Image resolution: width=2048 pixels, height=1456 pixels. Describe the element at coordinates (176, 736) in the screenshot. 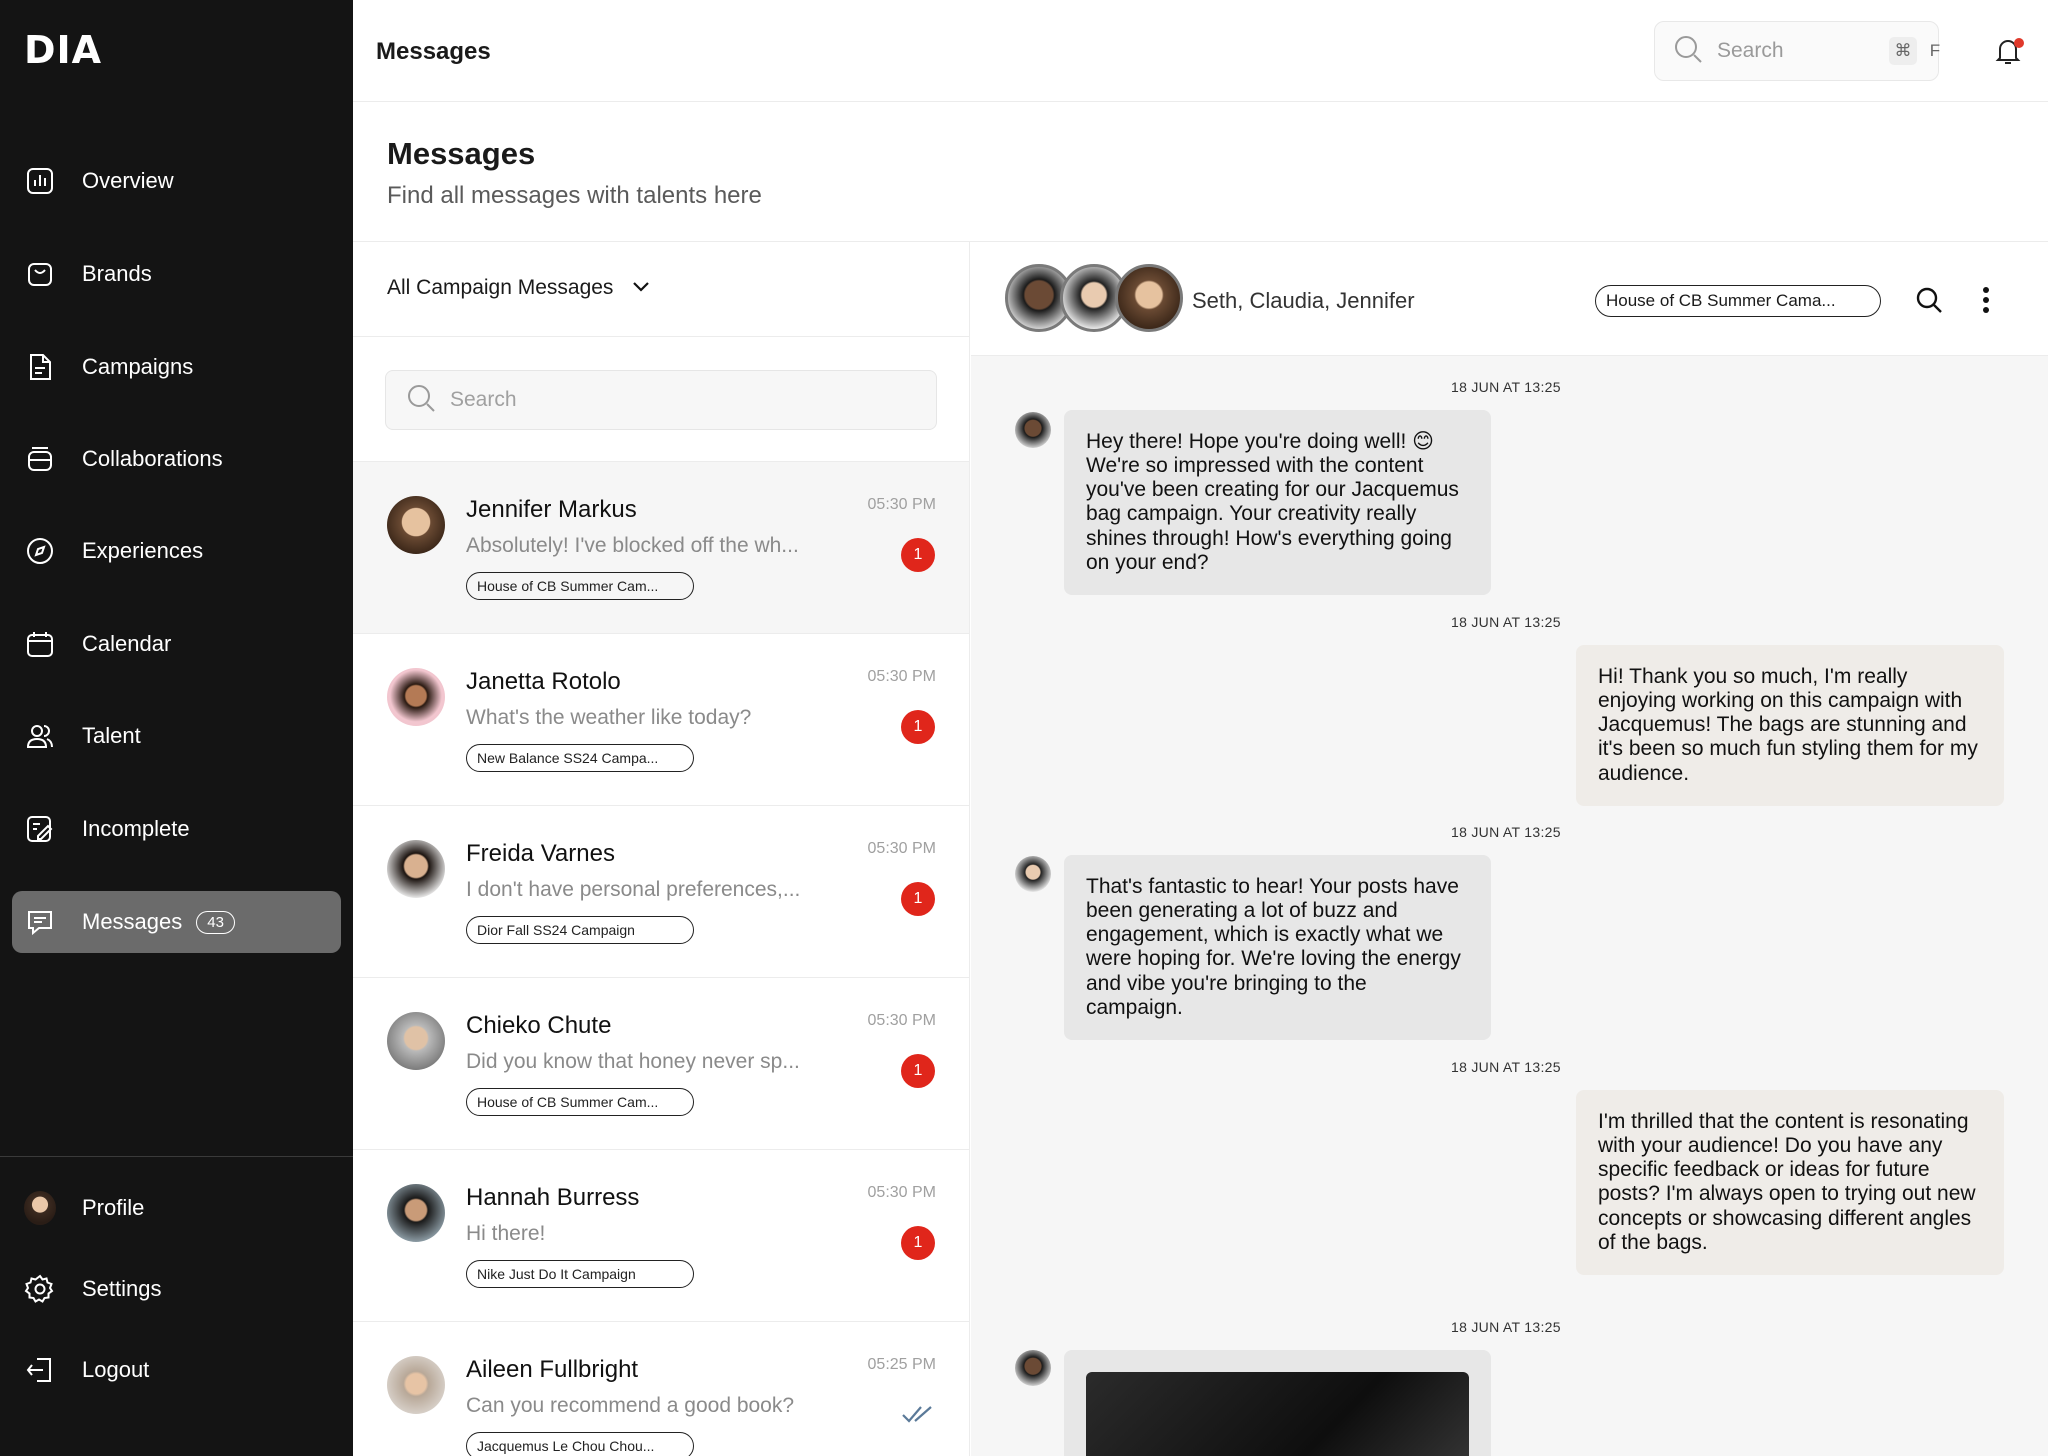

I see `sidebar-item-talent: Talent` at that location.